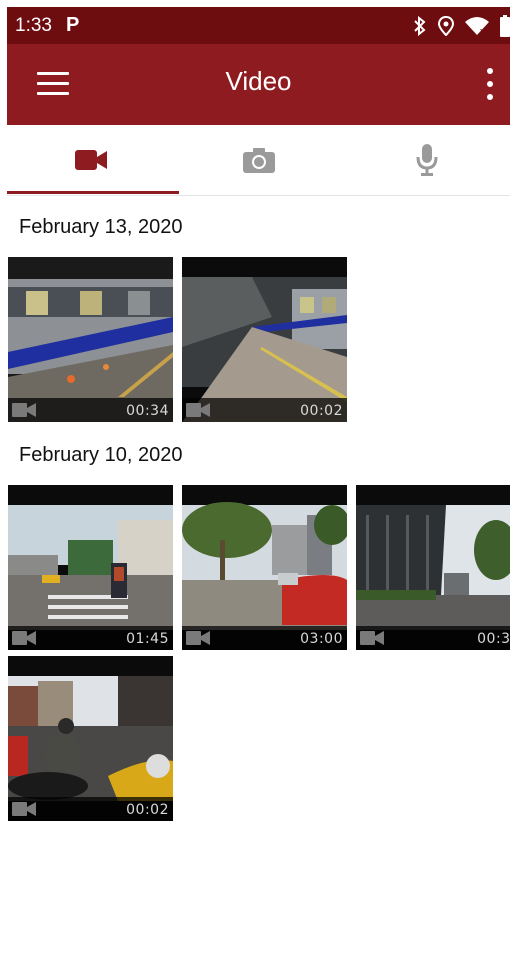 This screenshot has width=510, height=972. I want to click on selected-tab-indicator, so click(93, 192).